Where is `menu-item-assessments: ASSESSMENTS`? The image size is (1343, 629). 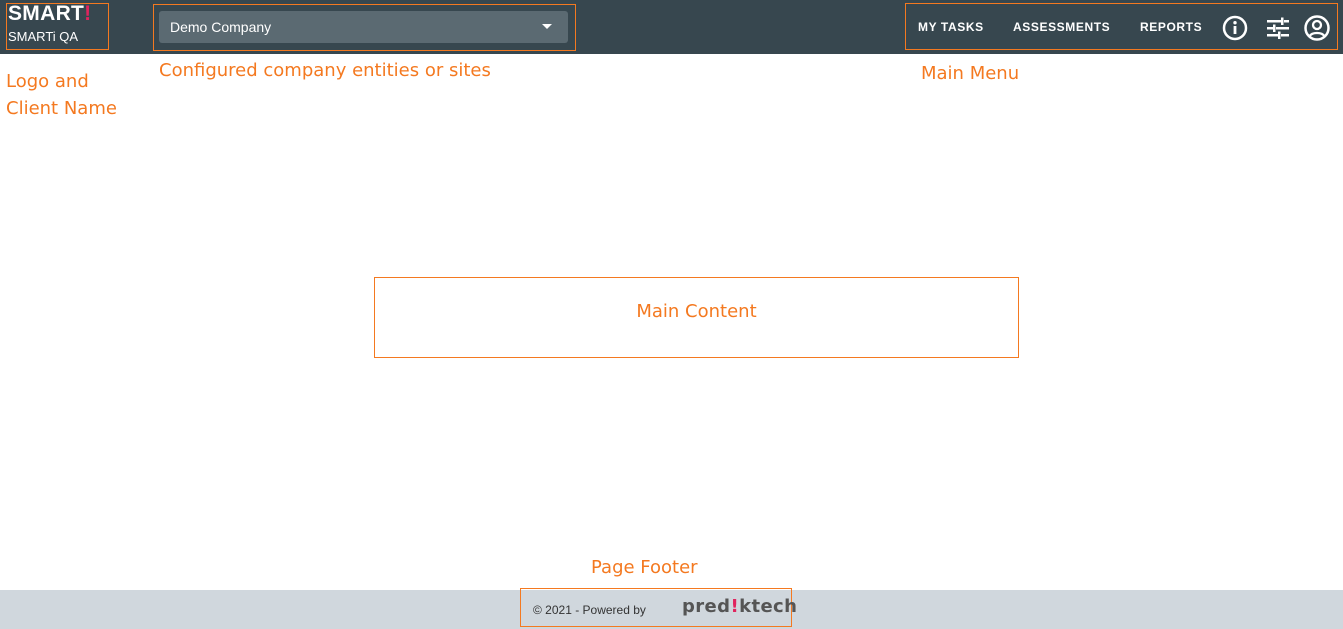
menu-item-assessments: ASSESSMENTS is located at coordinates (1061, 27).